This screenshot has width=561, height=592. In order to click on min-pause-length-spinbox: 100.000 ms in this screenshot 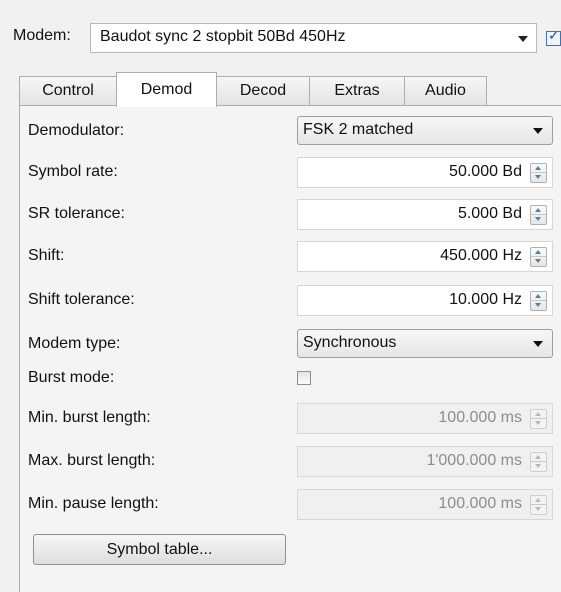, I will do `click(425, 504)`.